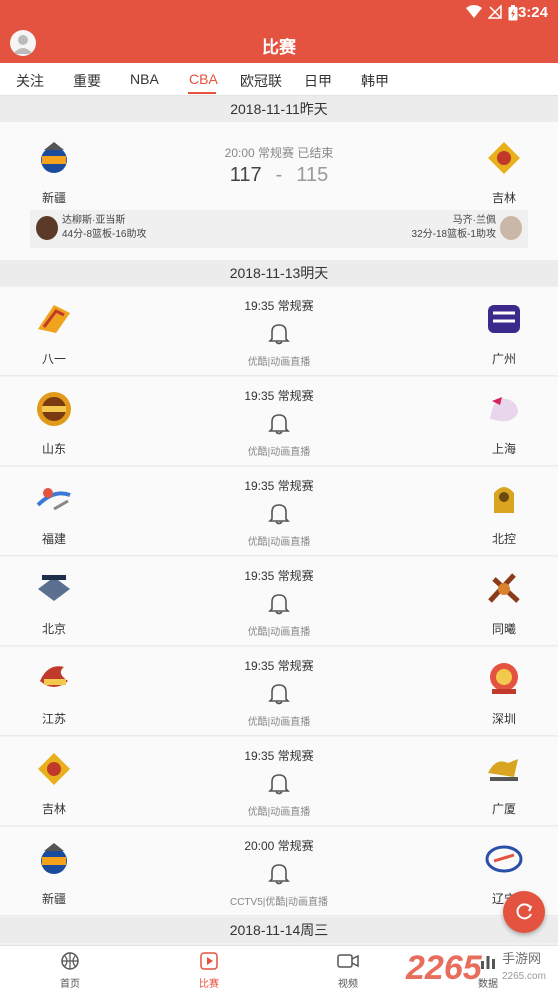 This screenshot has width=558, height=993. What do you see at coordinates (312, 175) in the screenshot?
I see `away-score: 115` at bounding box center [312, 175].